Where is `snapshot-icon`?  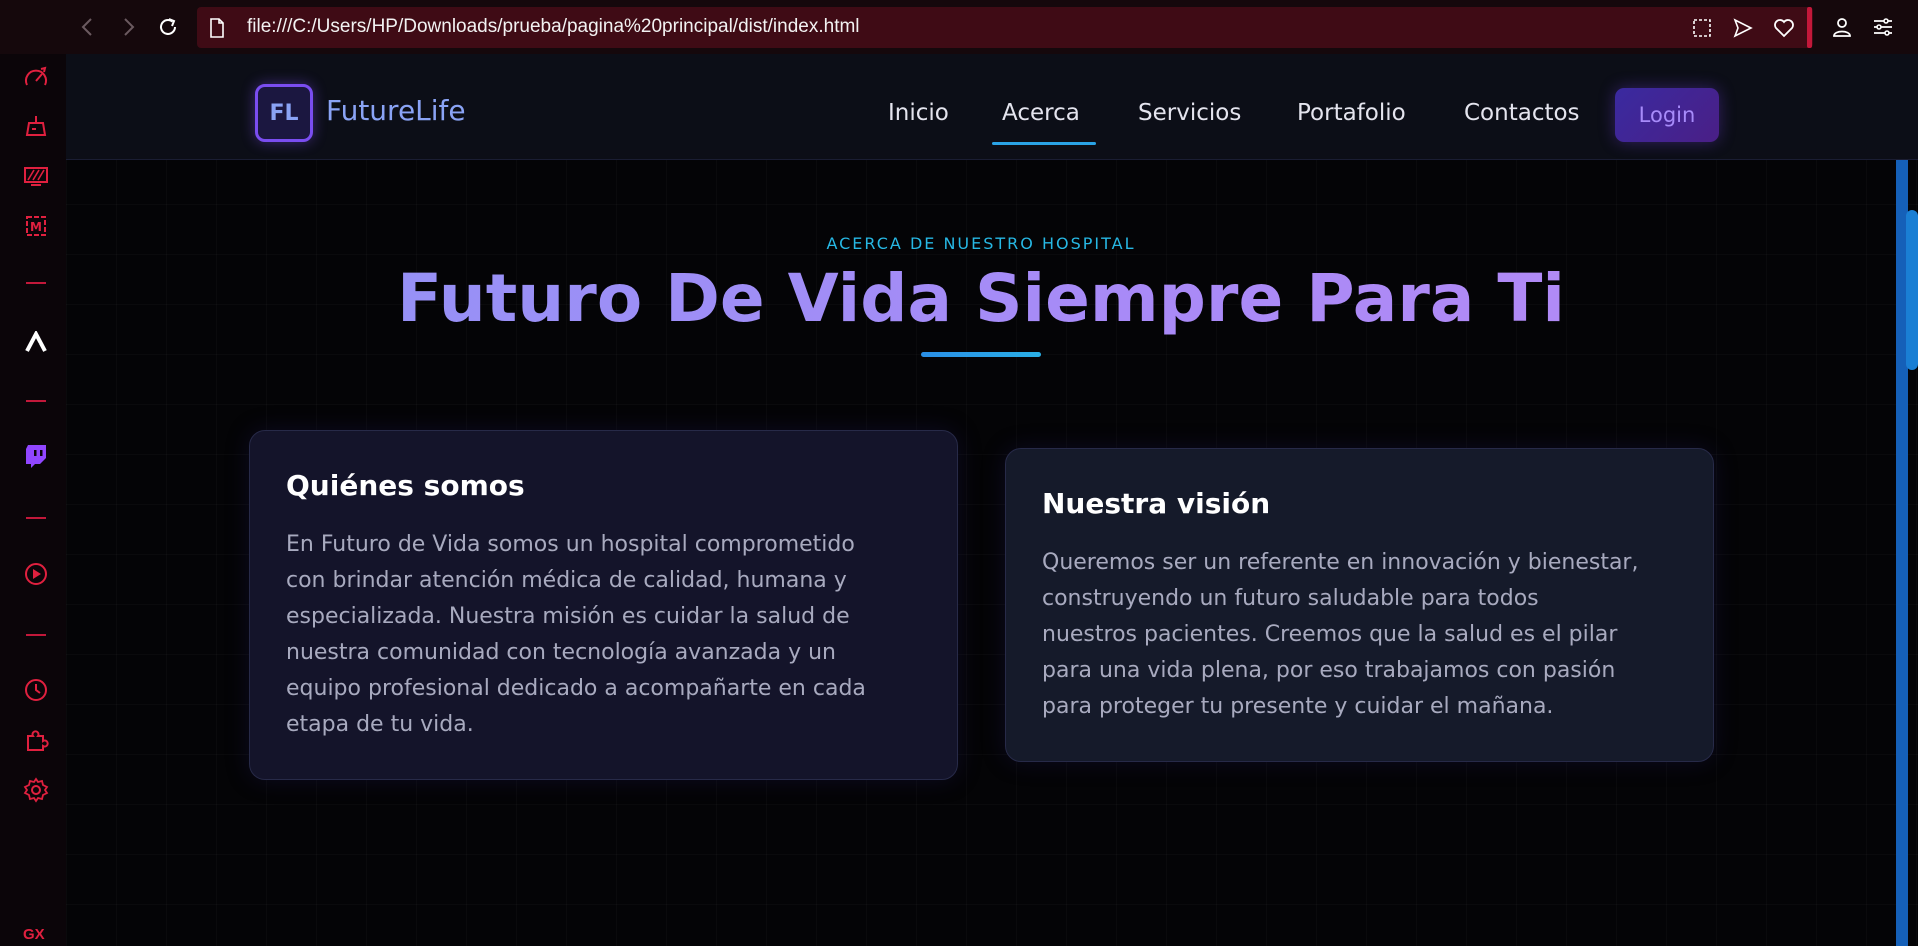 snapshot-icon is located at coordinates (1702, 28).